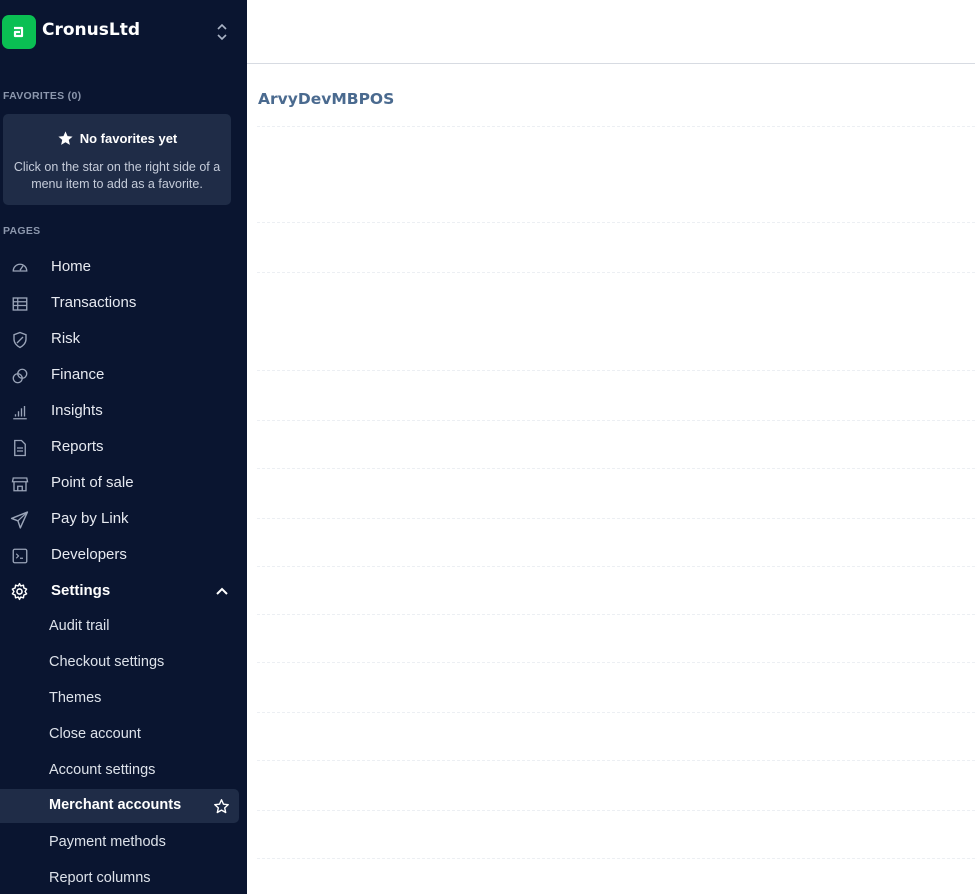 This screenshot has height=894, width=975. What do you see at coordinates (77, 446) in the screenshot?
I see `nav-label: Reports` at bounding box center [77, 446].